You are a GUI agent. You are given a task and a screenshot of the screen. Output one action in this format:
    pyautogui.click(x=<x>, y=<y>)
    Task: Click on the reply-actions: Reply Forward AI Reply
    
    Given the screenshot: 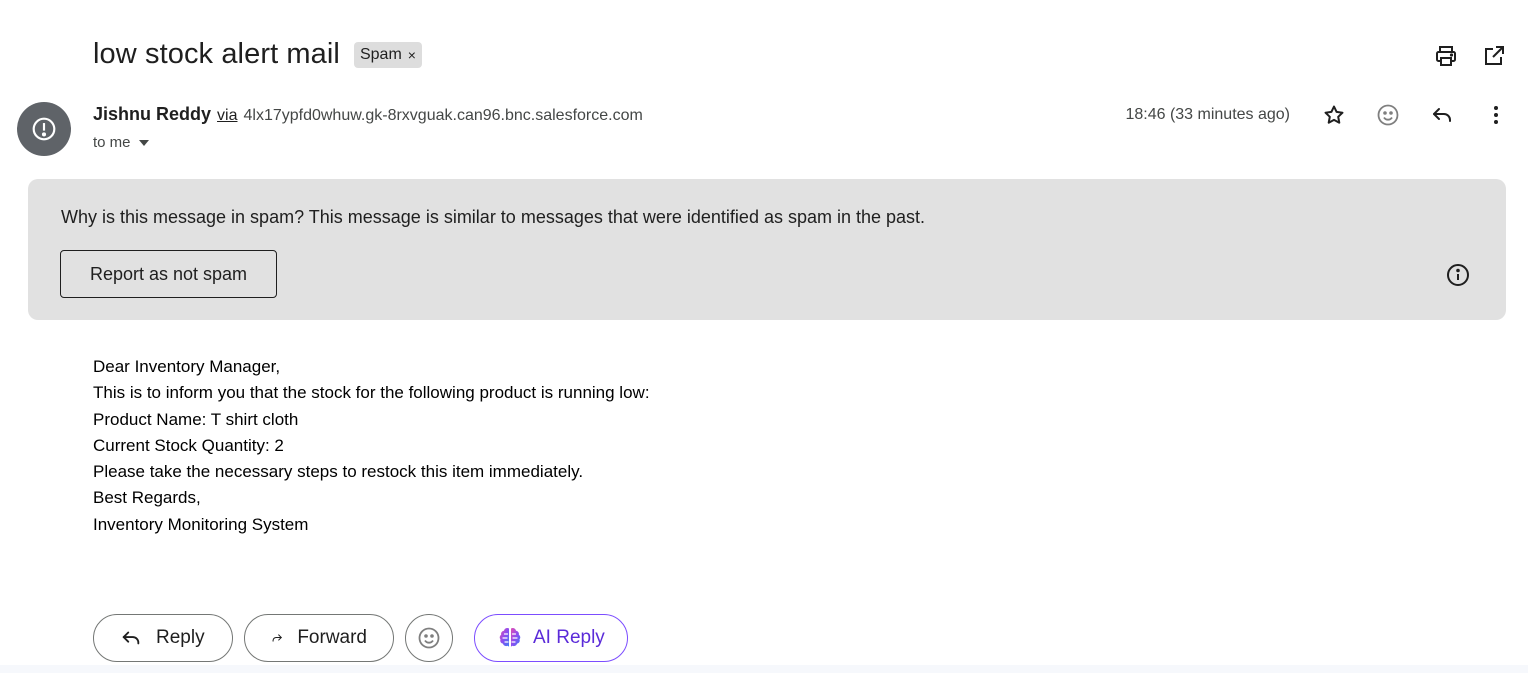 What is the action you would take?
    pyautogui.click(x=360, y=638)
    